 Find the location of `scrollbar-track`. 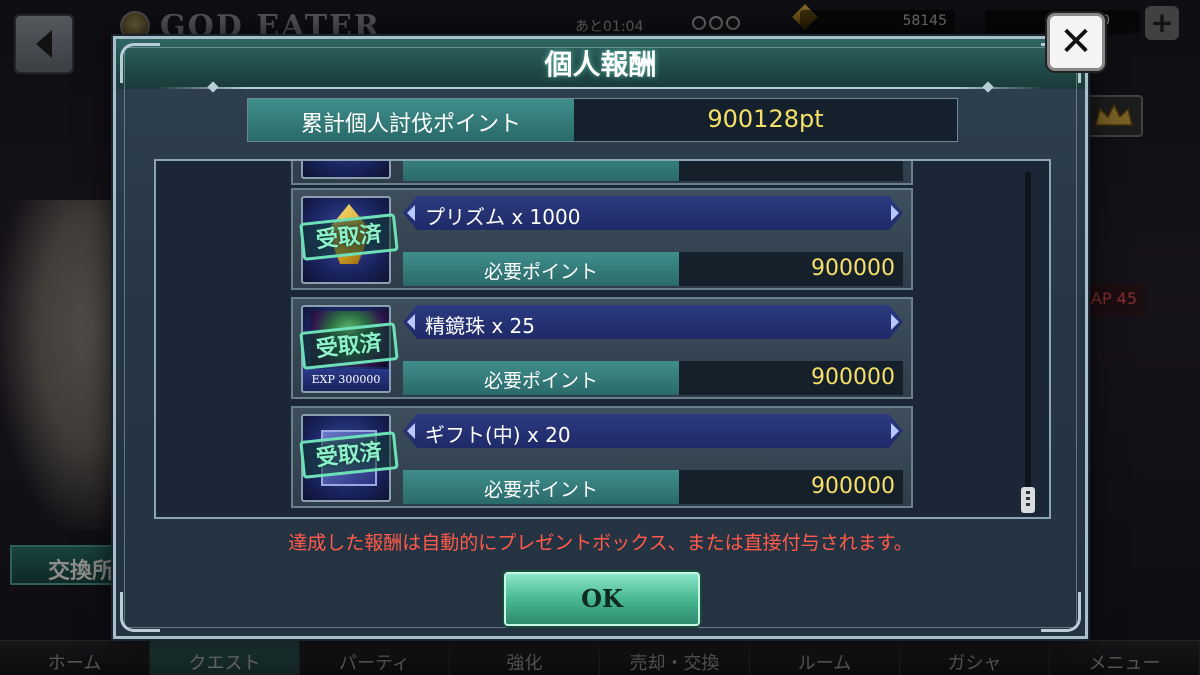

scrollbar-track is located at coordinates (1028, 336).